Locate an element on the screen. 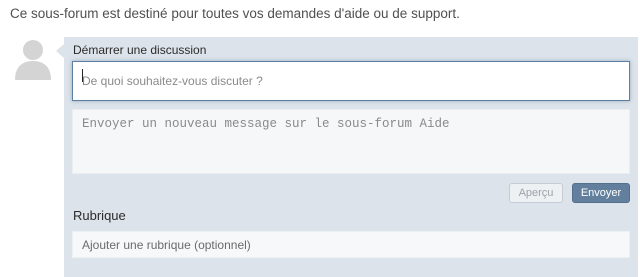 The image size is (640, 277). panel-pointer is located at coordinates (60, 51).